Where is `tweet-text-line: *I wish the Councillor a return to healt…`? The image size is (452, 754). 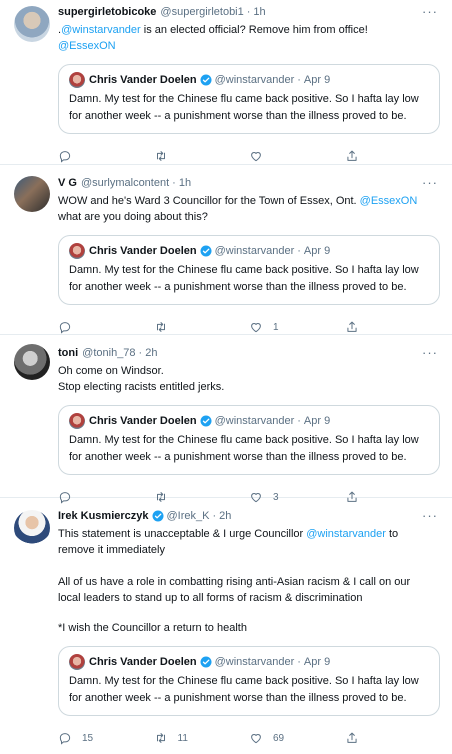
tweet-text-line: *I wish the Councillor a return to healt… is located at coordinates (152, 628).